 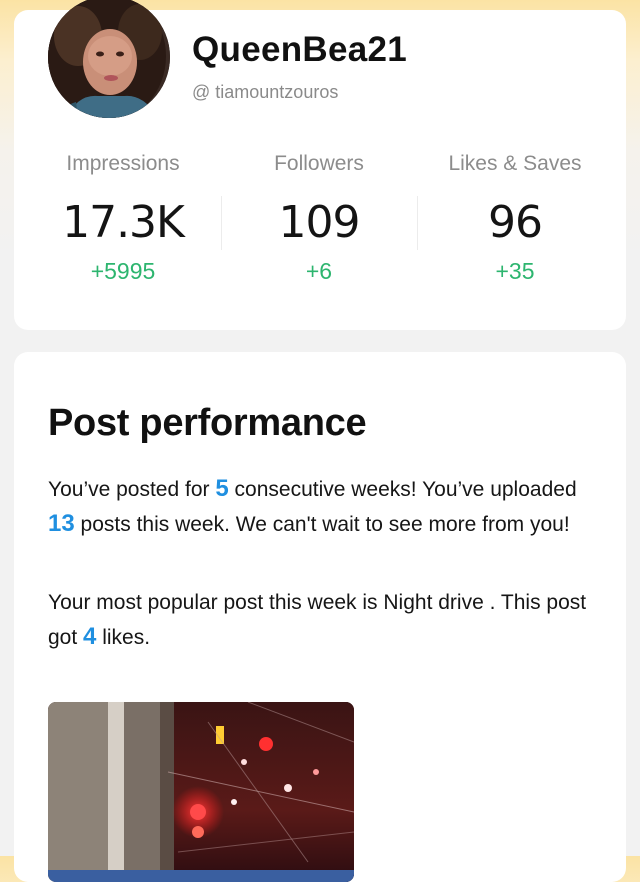 I want to click on stat-impressions: Impressions 17.3K +5995, so click(x=123, y=218).